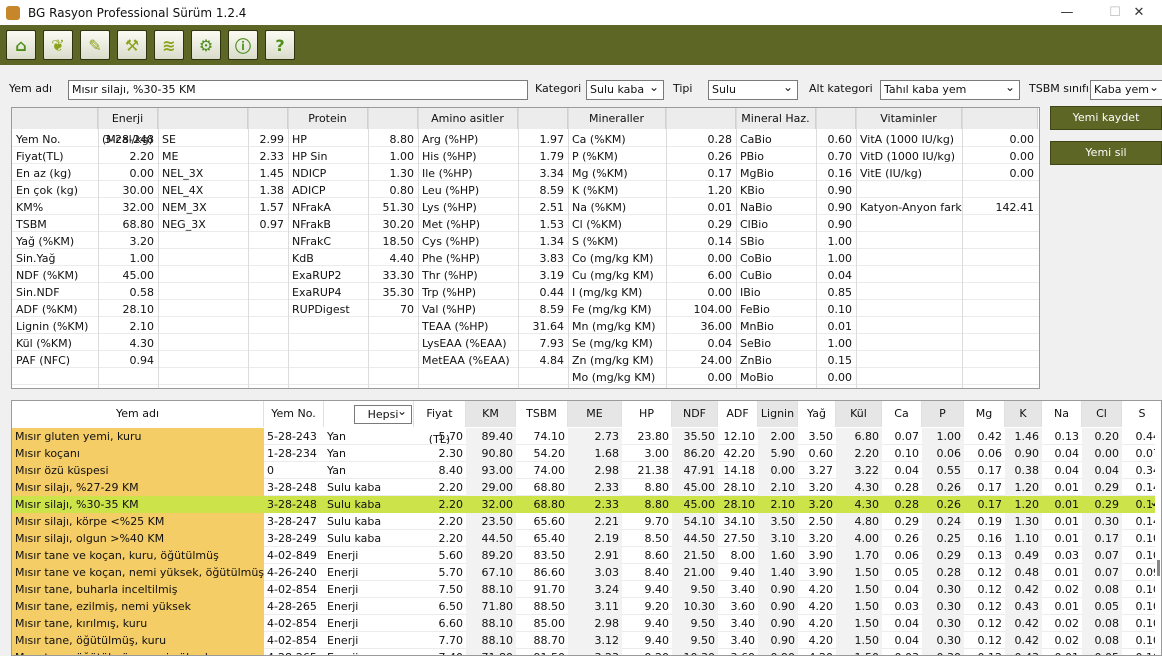  What do you see at coordinates (821, 453) in the screenshot?
I see `cell-ya-: 0.60` at bounding box center [821, 453].